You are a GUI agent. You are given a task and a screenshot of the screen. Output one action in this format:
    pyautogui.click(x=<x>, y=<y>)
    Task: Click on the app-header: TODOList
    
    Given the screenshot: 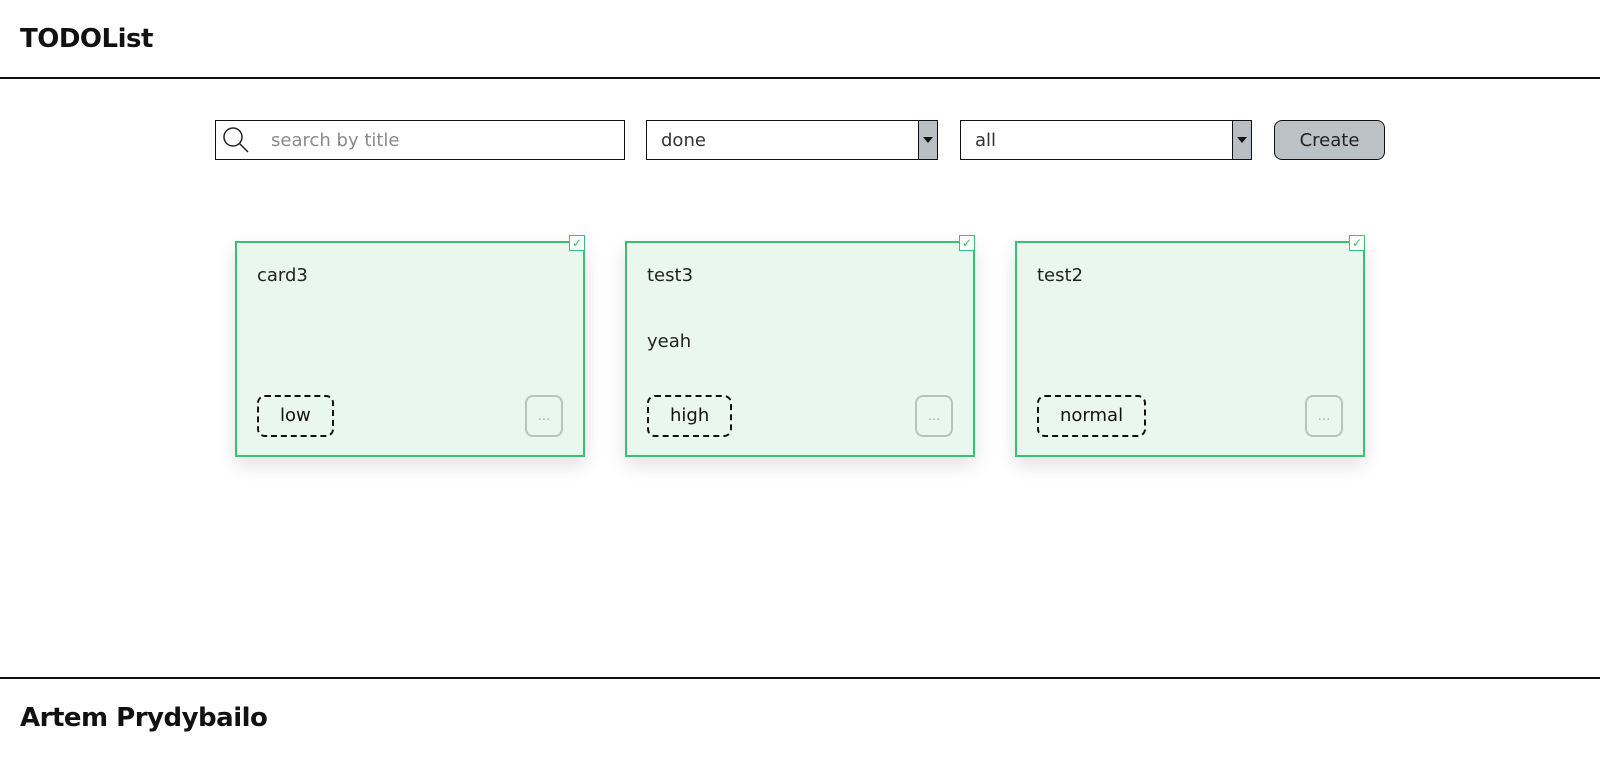 What is the action you would take?
    pyautogui.click(x=800, y=39)
    